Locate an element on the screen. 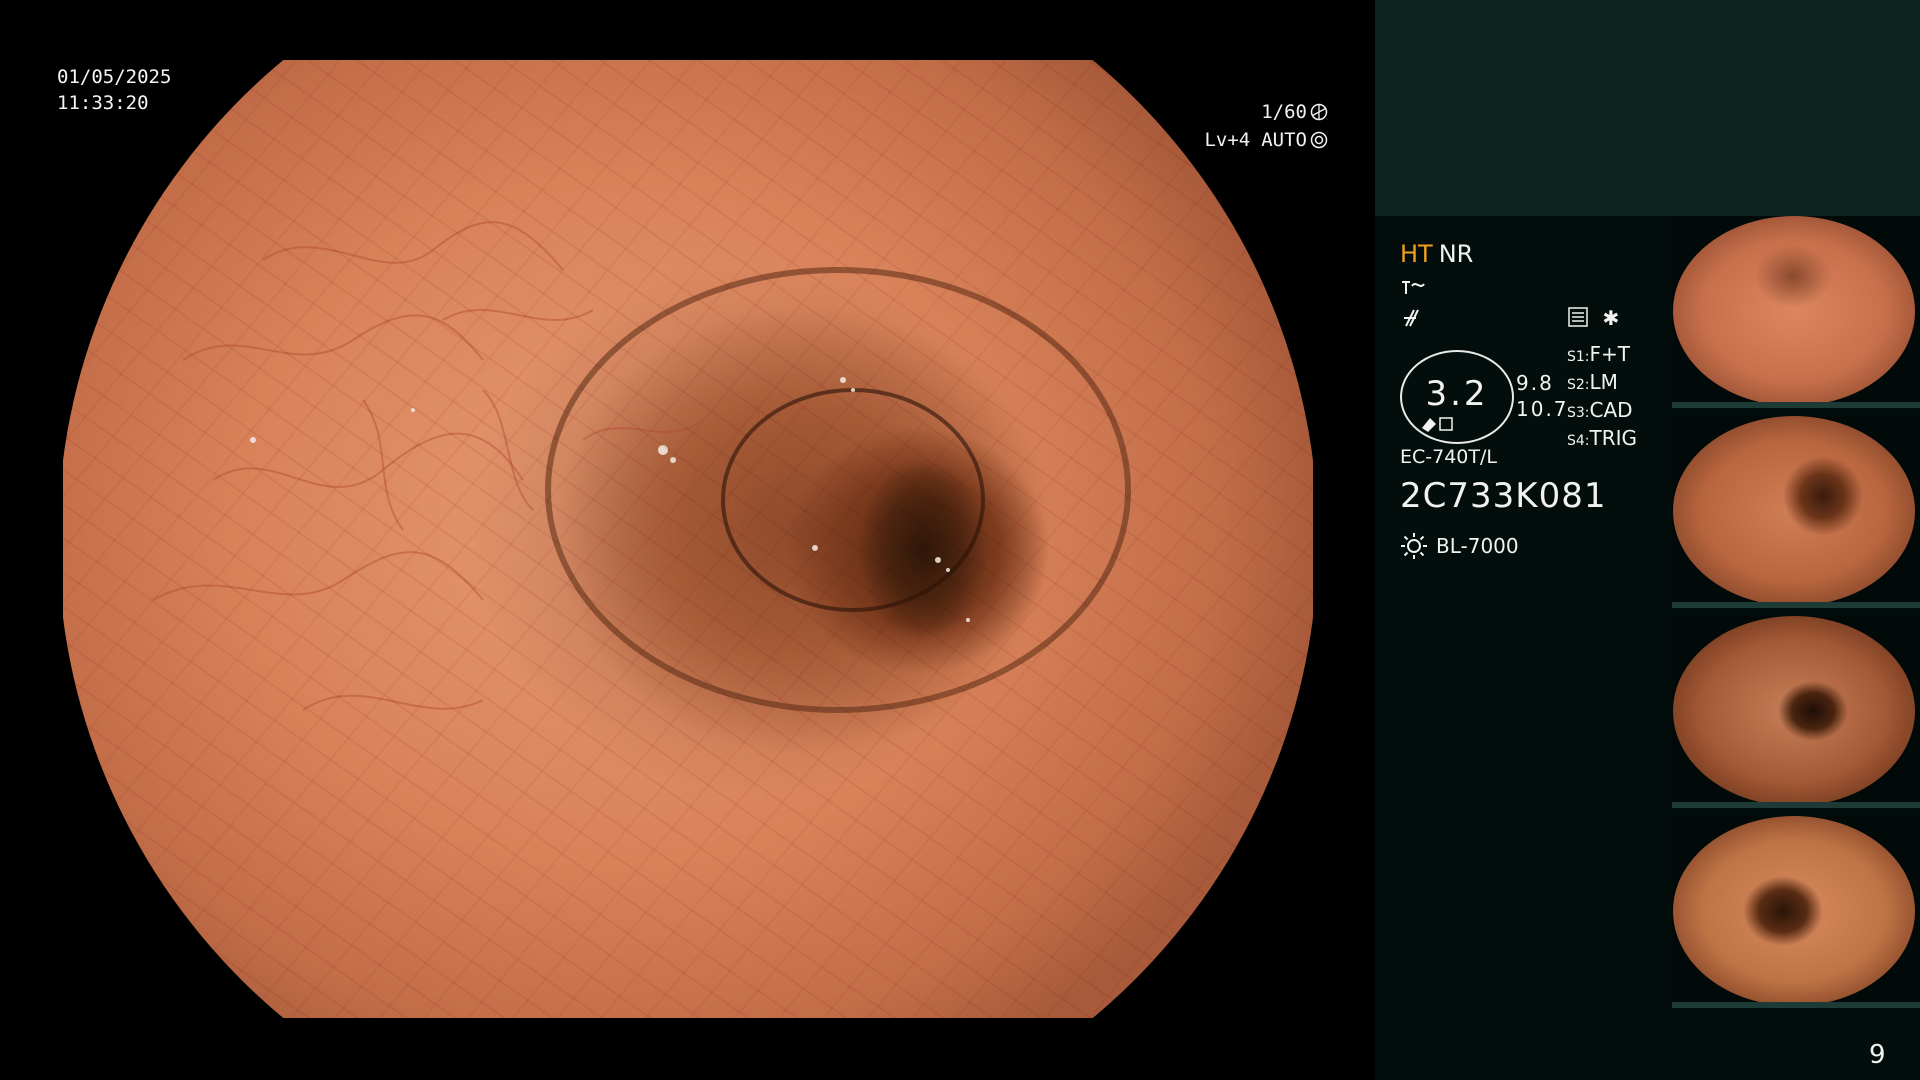 The image size is (1920, 1080). zoom-lens-icon is located at coordinates (1437, 424).